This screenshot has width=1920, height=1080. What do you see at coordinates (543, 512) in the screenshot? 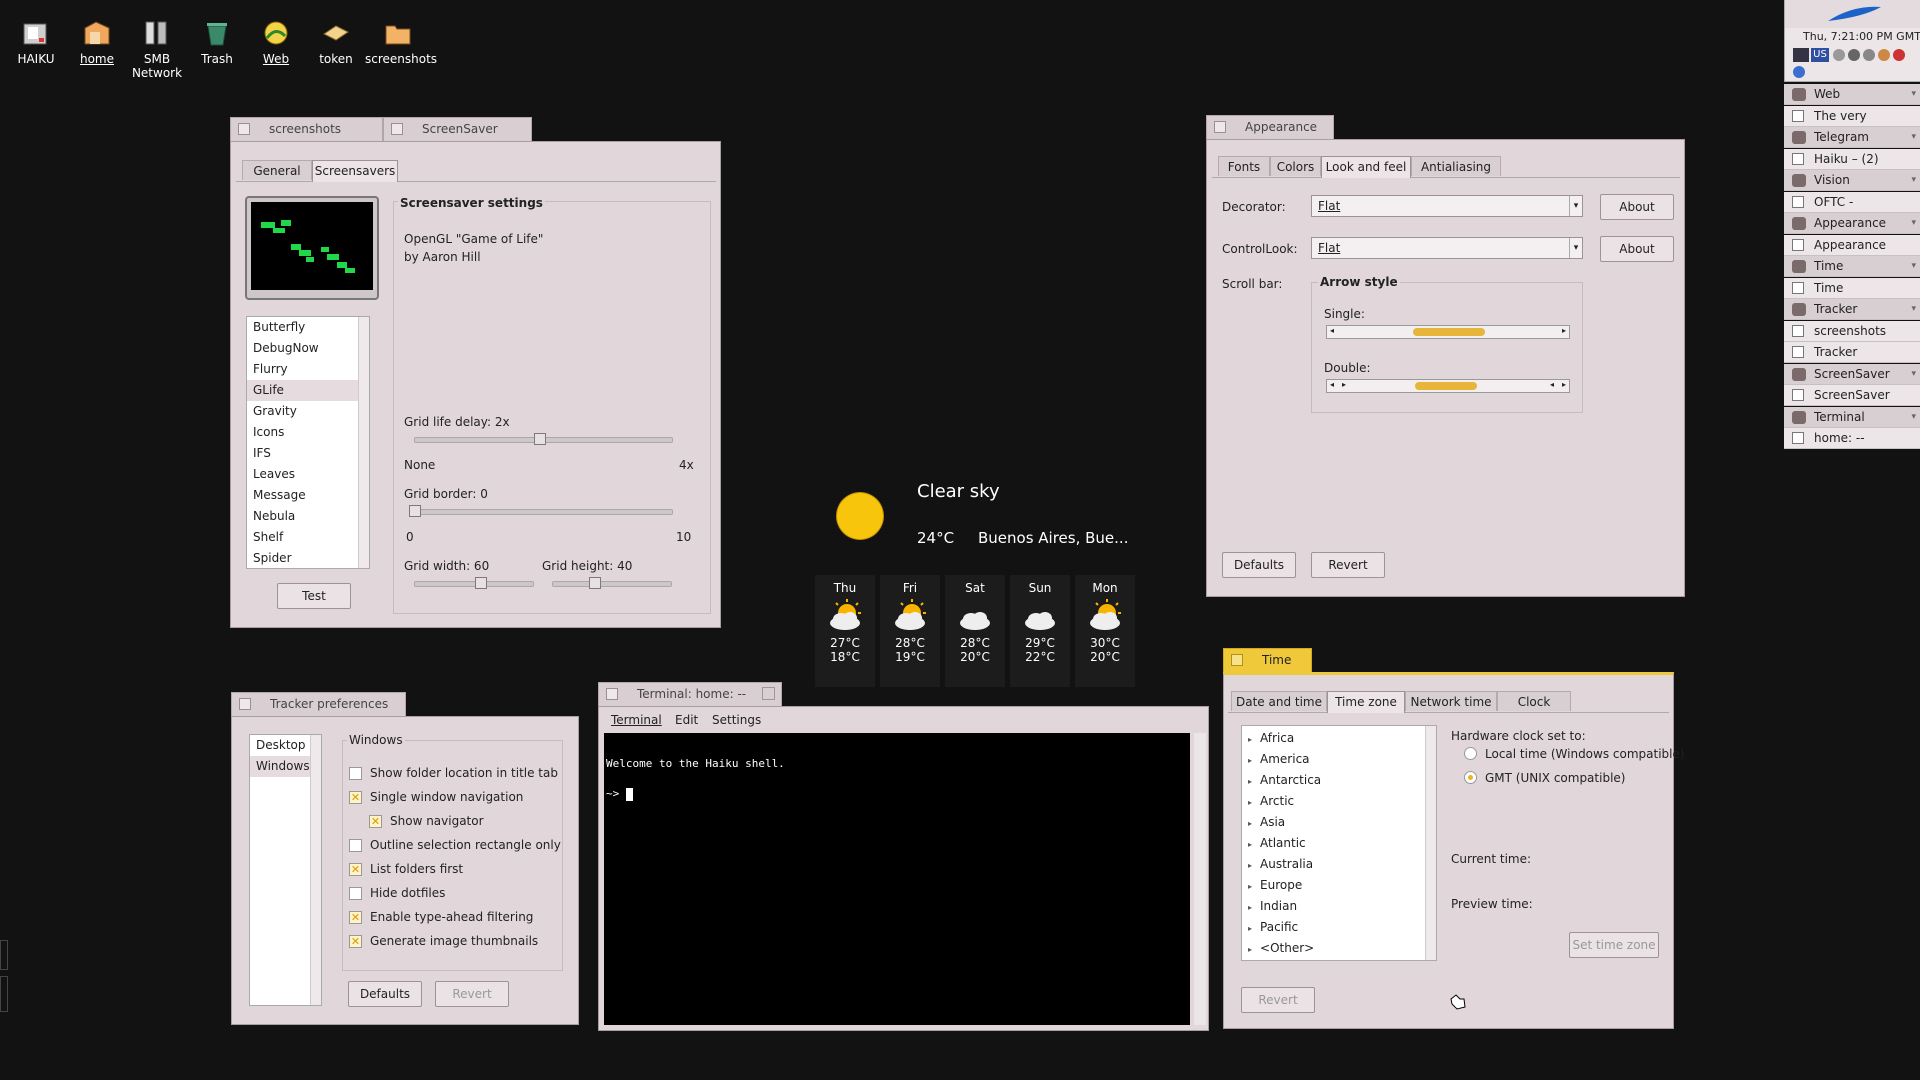
I see `border-slider-track` at bounding box center [543, 512].